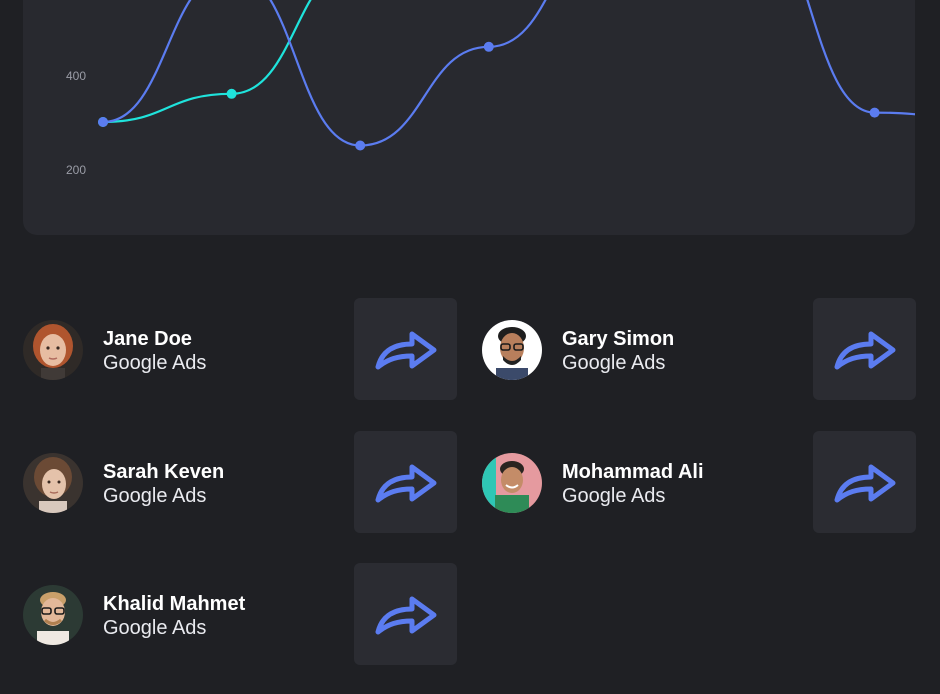  What do you see at coordinates (633, 472) in the screenshot?
I see `person-name: Mohammad Ali` at bounding box center [633, 472].